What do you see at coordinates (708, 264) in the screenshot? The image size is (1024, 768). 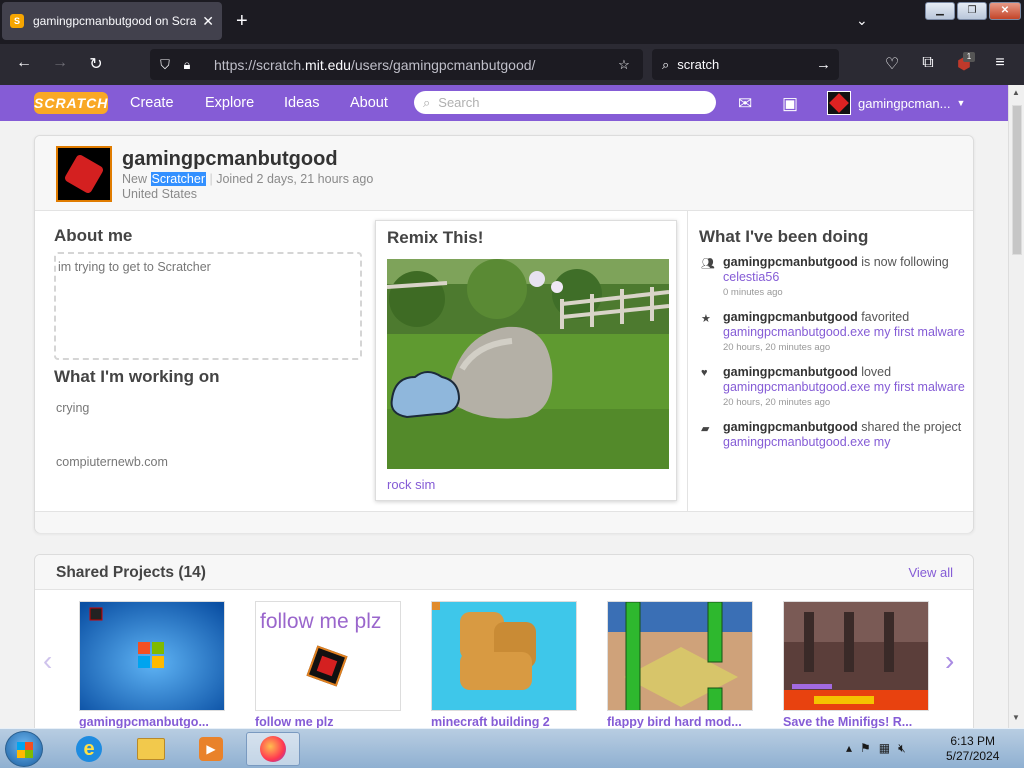 I see `follow-icon: 👥︎` at bounding box center [708, 264].